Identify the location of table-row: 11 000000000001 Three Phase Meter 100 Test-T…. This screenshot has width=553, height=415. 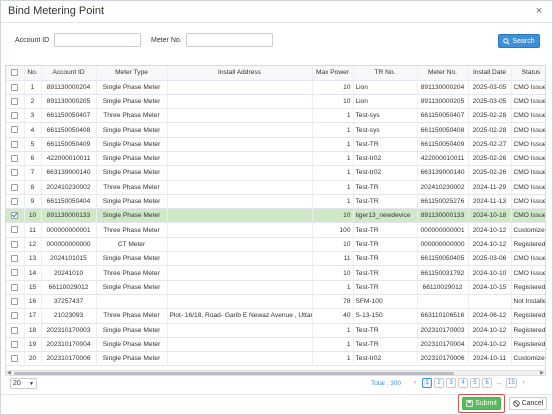
(275, 230).